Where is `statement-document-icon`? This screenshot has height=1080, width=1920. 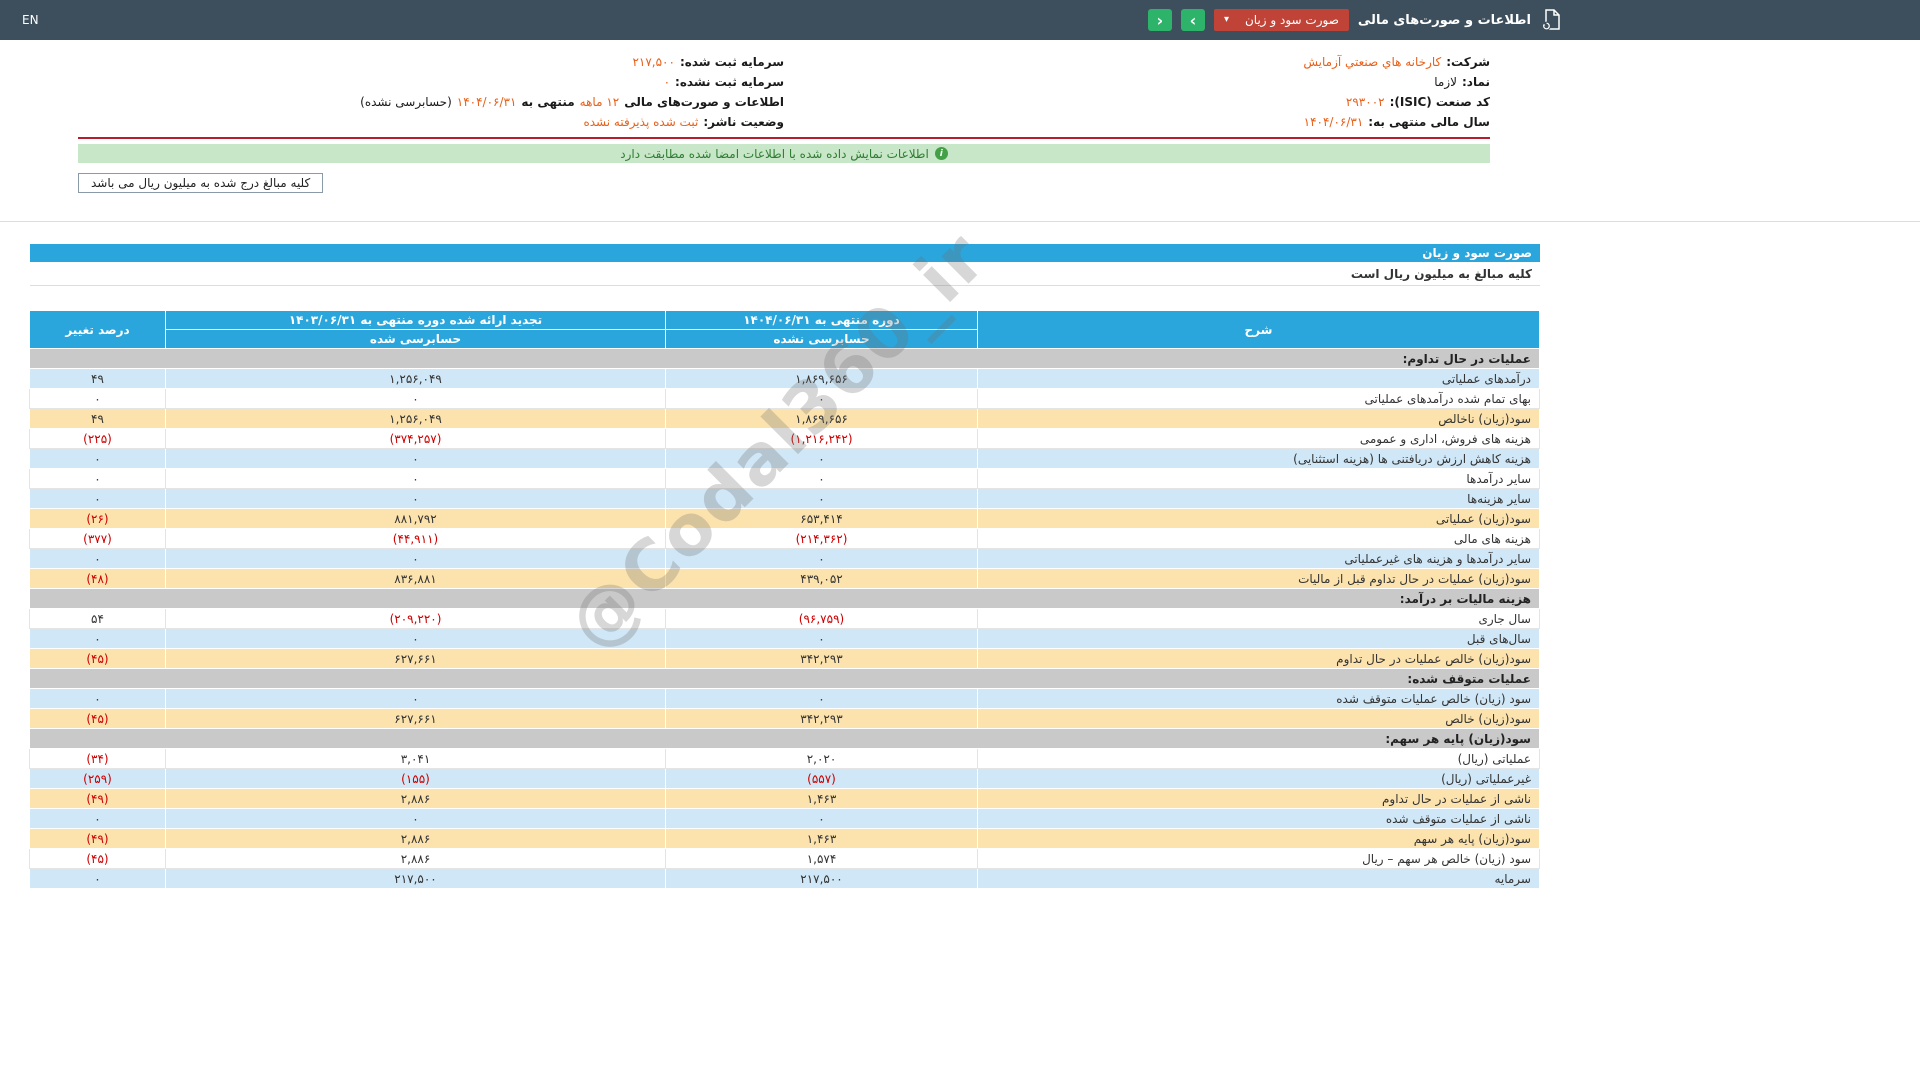
statement-document-icon is located at coordinates (1551, 20).